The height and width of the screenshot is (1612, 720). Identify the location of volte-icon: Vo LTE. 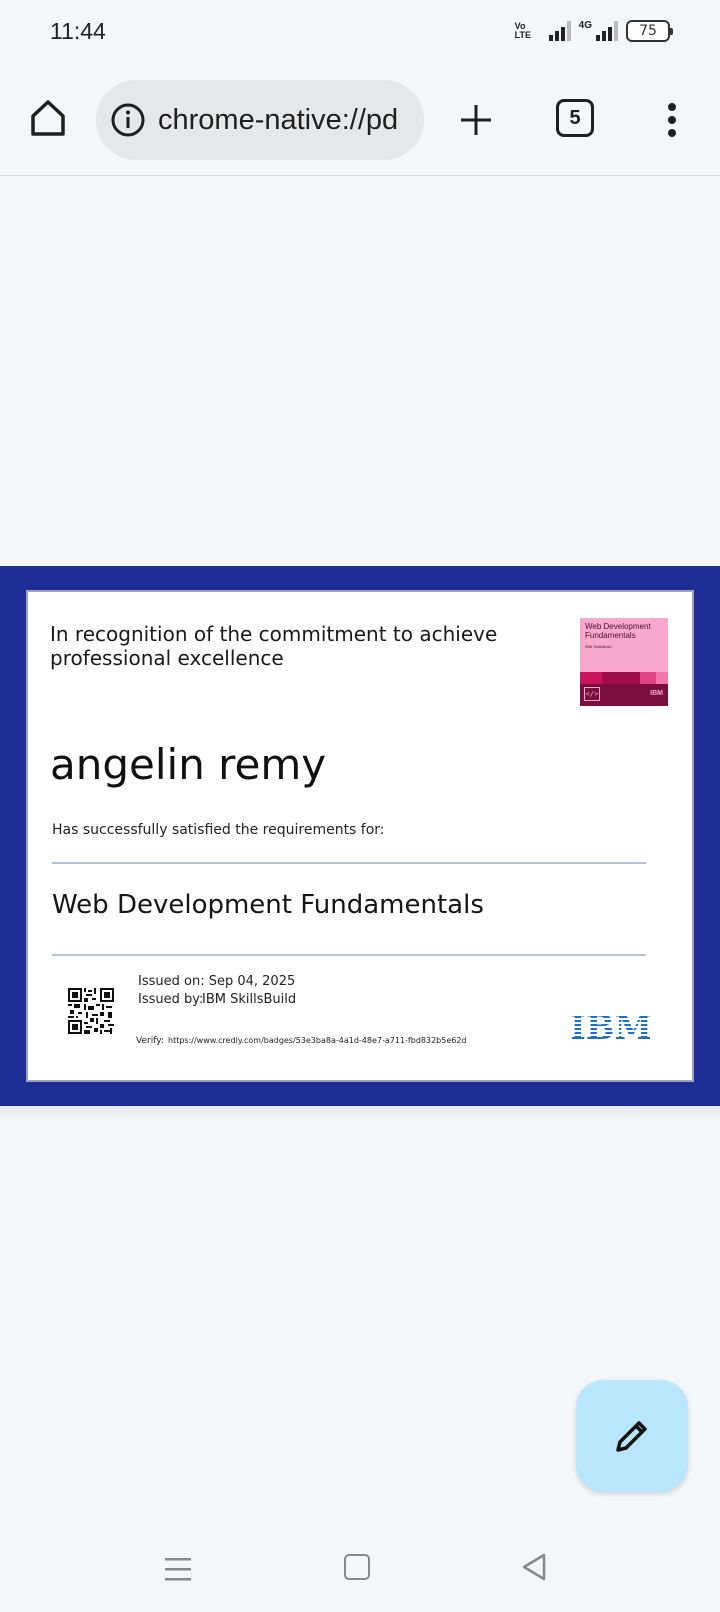
(522, 30).